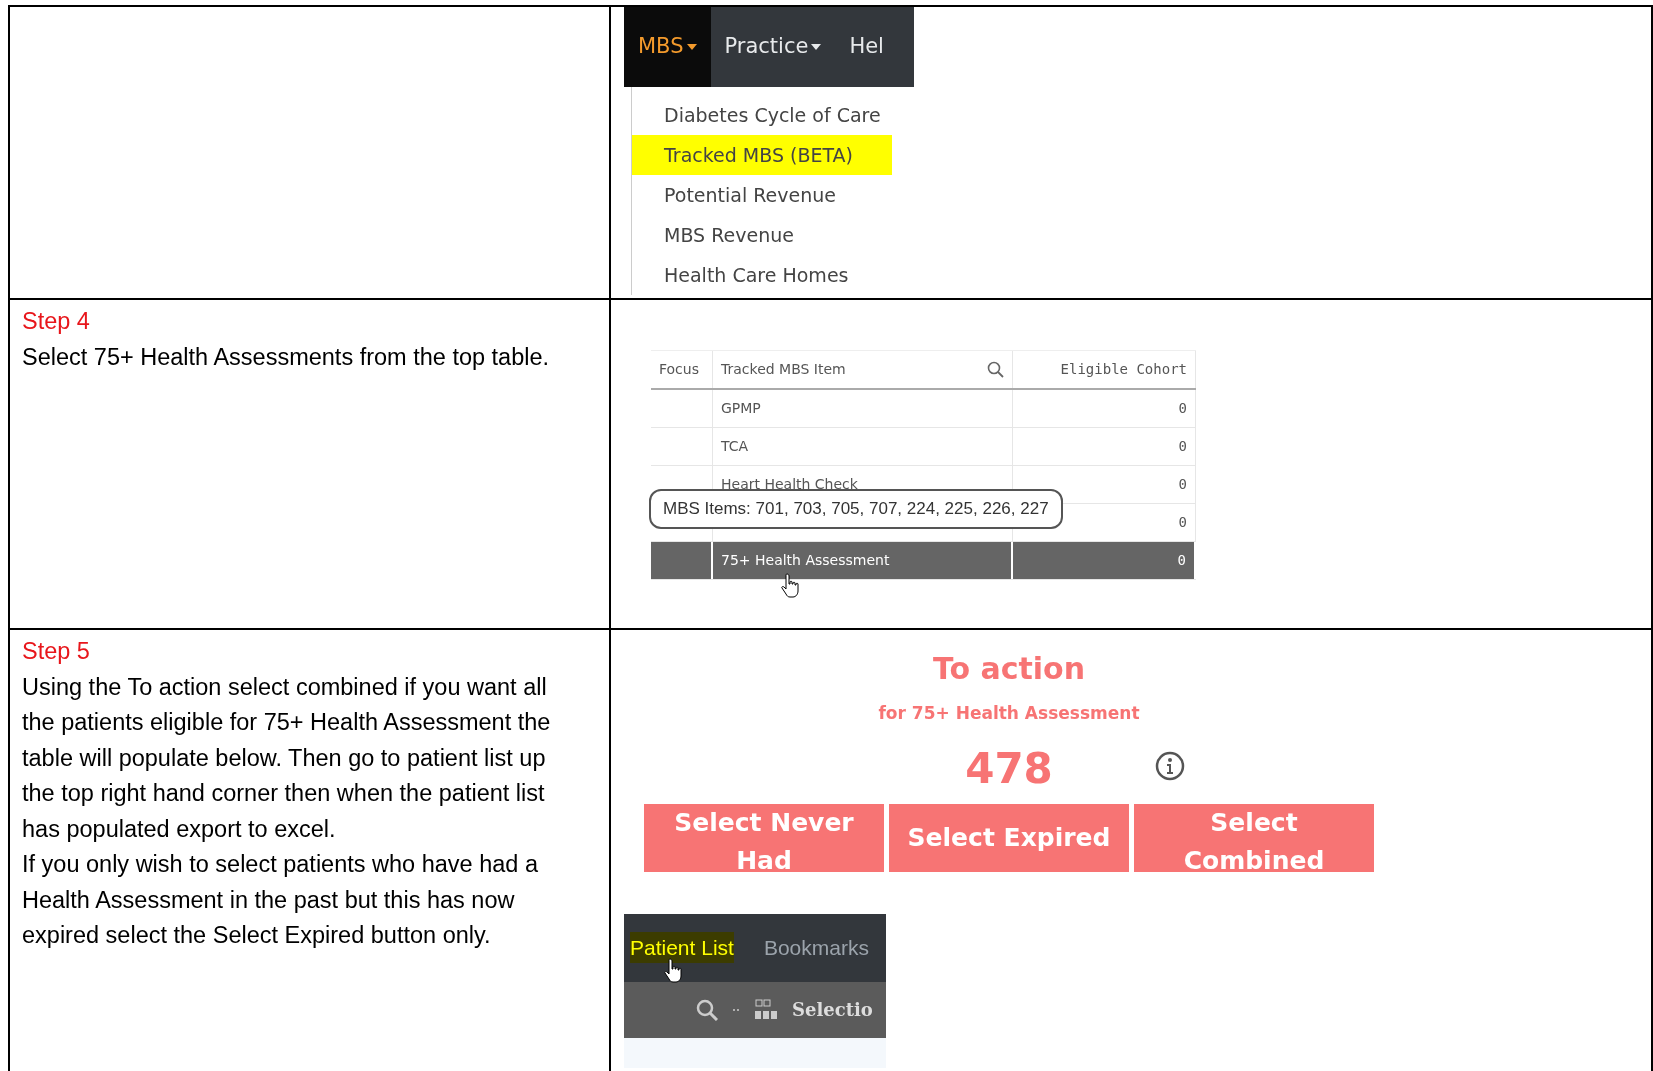 This screenshot has height=1071, width=1653. I want to click on menu-item: Tracked MBS (BETA), so click(762, 155).